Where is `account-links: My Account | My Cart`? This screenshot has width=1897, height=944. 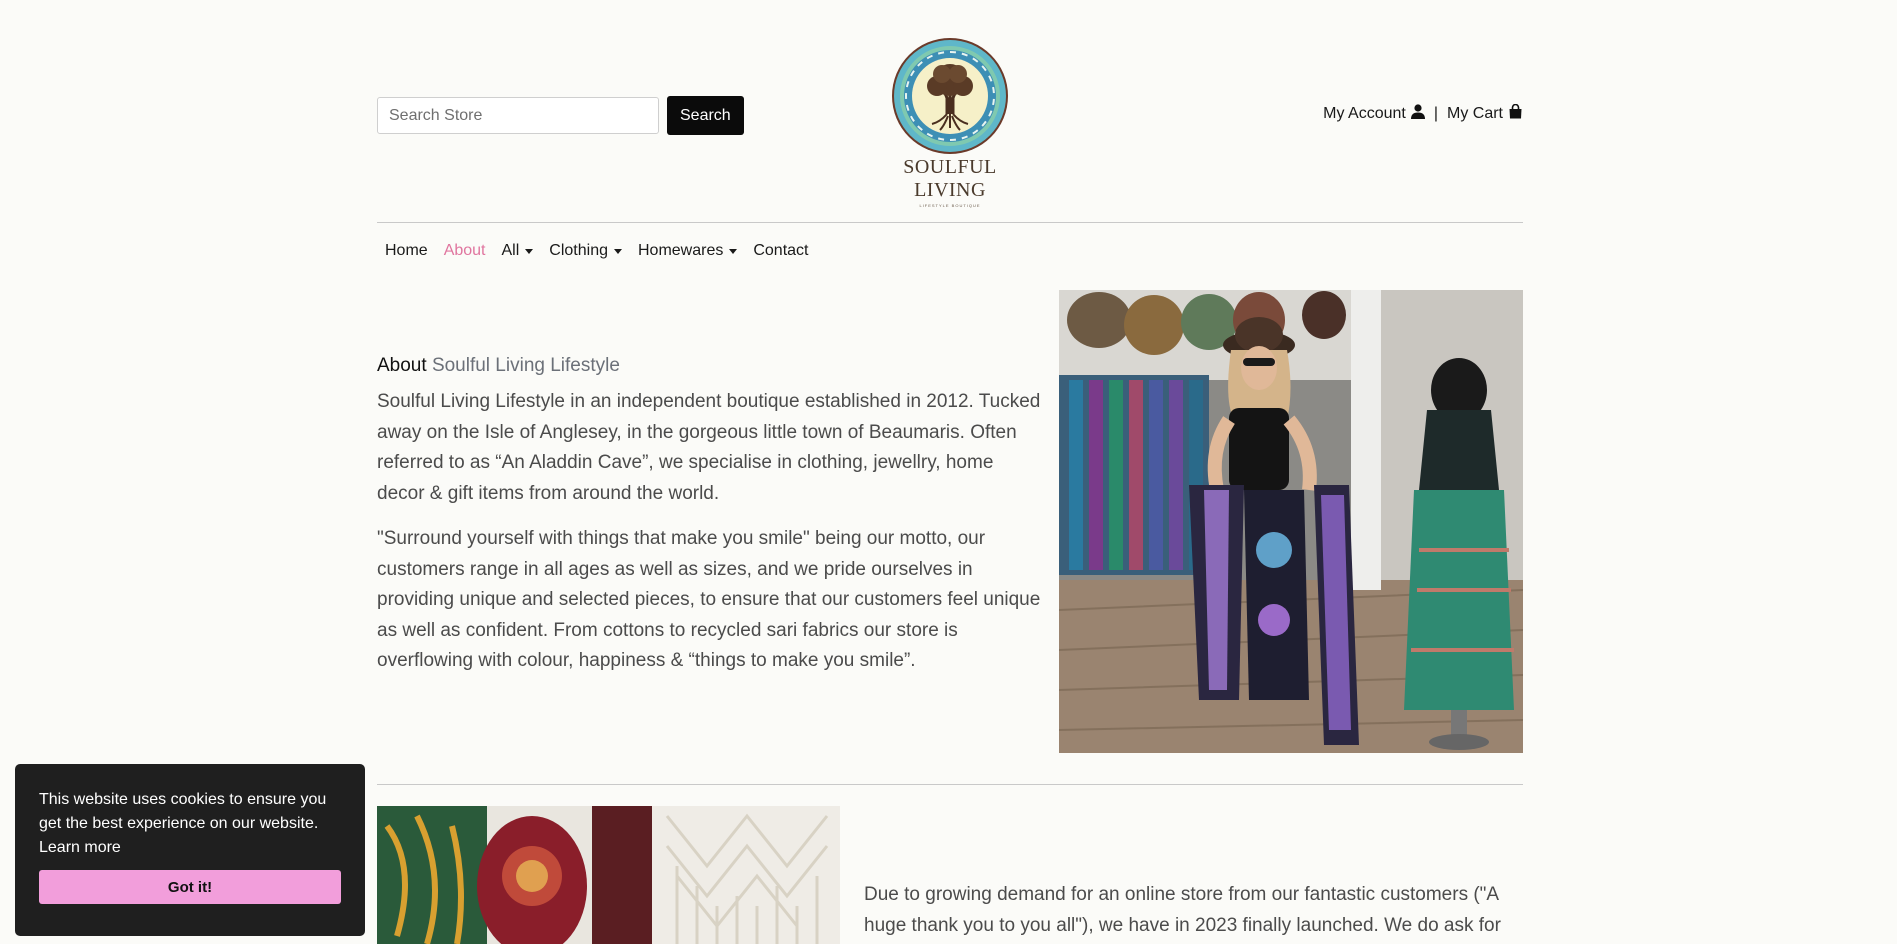 account-links: My Account | My Cart is located at coordinates (1423, 113).